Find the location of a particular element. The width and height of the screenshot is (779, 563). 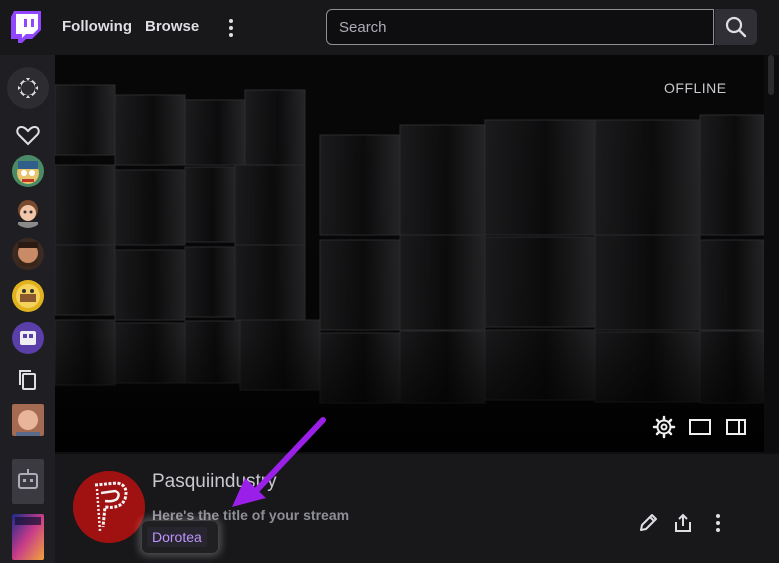

channel-name: Pasquiindustry is located at coordinates (214, 482).